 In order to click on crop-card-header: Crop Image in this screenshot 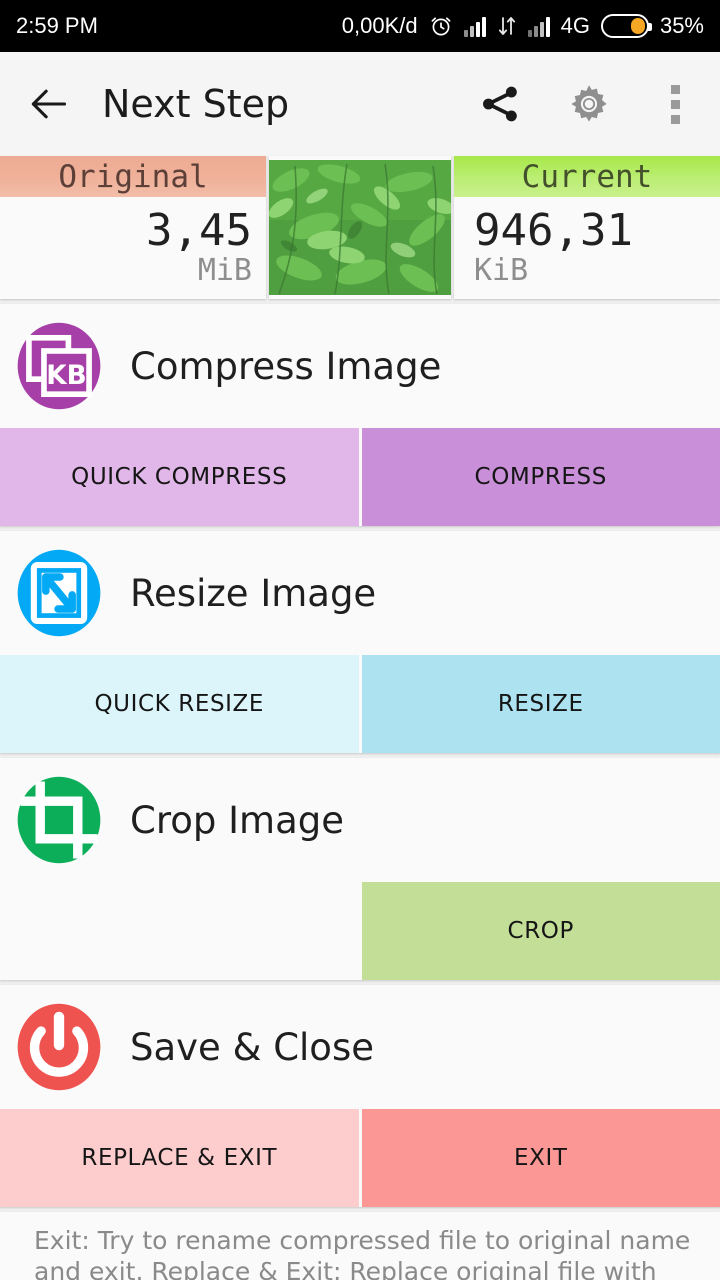, I will do `click(360, 820)`.